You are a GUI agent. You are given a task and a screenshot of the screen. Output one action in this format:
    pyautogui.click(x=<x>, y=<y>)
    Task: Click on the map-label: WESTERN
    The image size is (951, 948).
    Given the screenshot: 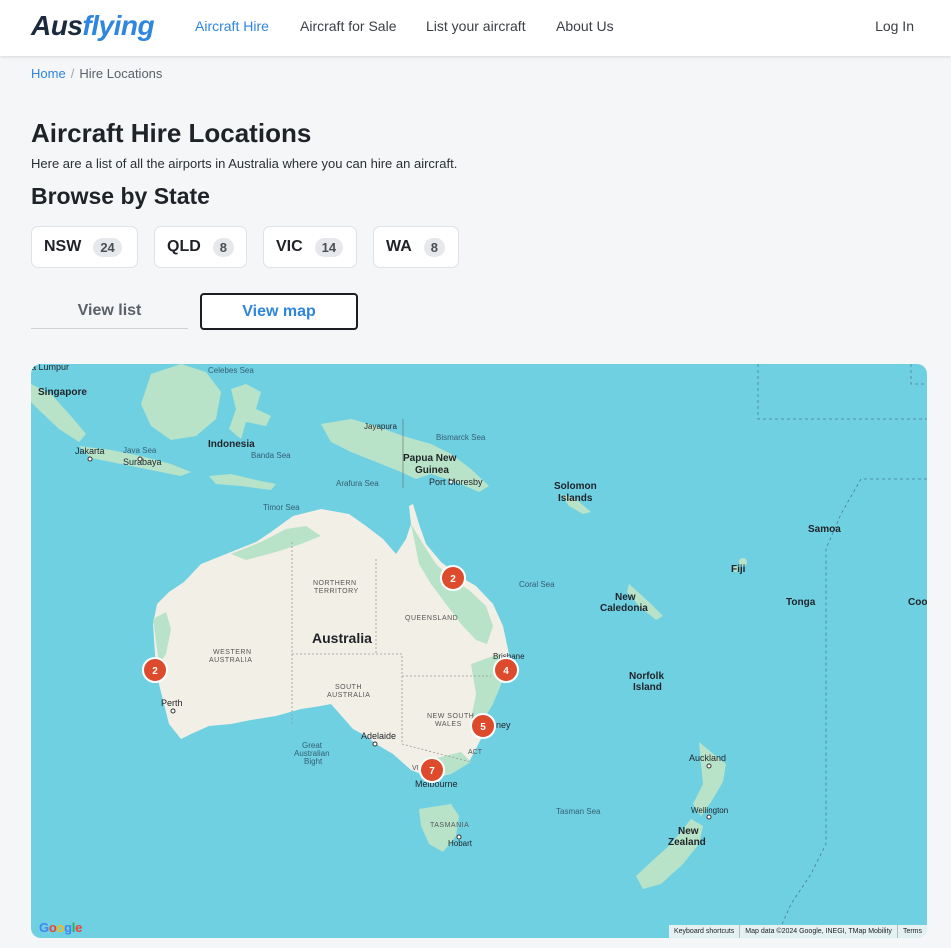 What is the action you would take?
    pyautogui.click(x=232, y=652)
    